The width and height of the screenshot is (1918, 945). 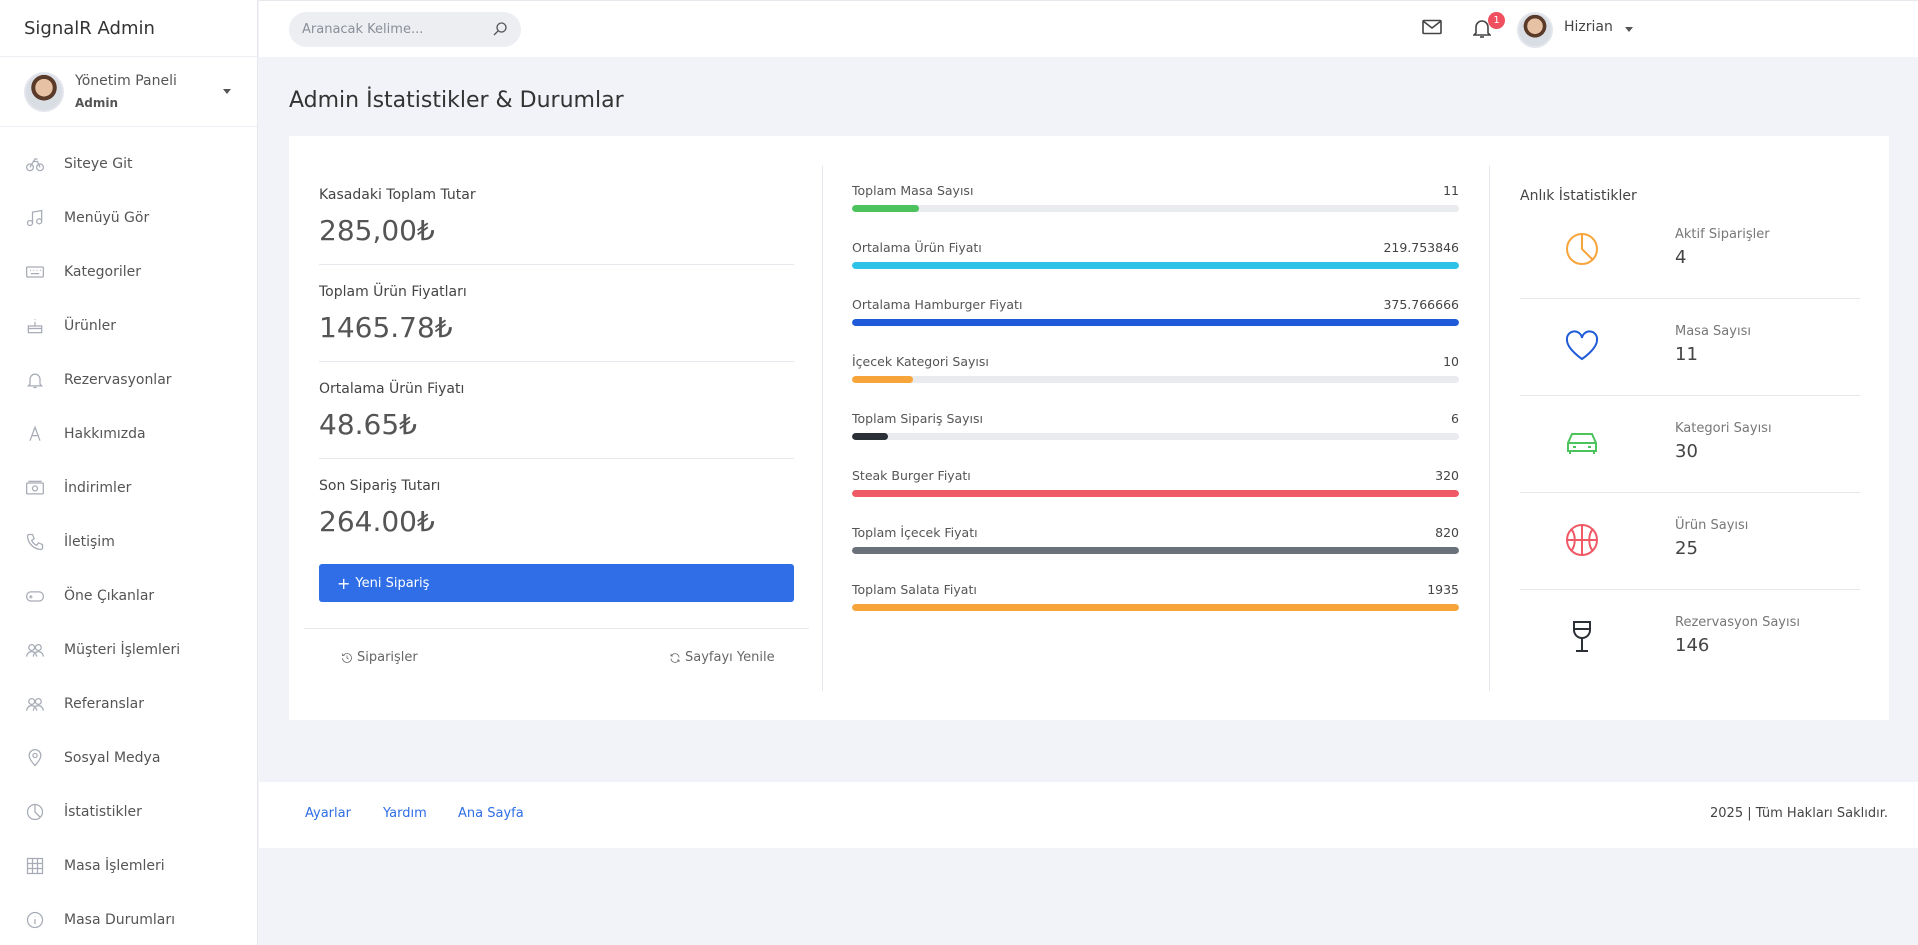 What do you see at coordinates (1155, 254) in the screenshot?
I see `progress-row: Ortalama Ürün Fiyatı 219.753846` at bounding box center [1155, 254].